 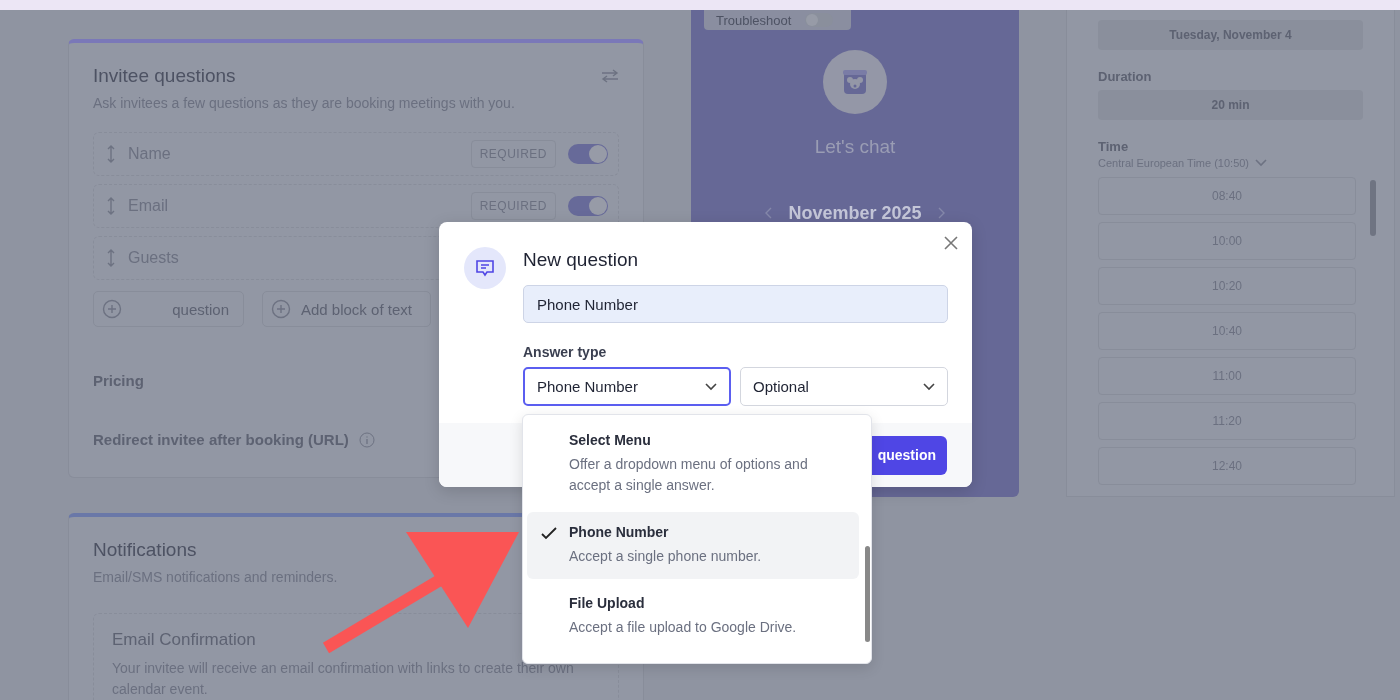 I want to click on next-icon, so click(x=941, y=213).